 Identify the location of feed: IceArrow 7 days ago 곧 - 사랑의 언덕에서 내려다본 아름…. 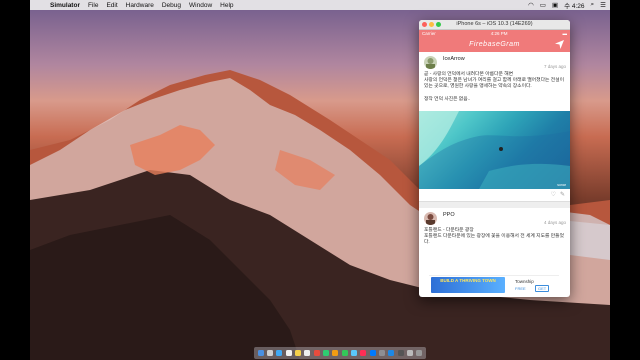
(494, 149).